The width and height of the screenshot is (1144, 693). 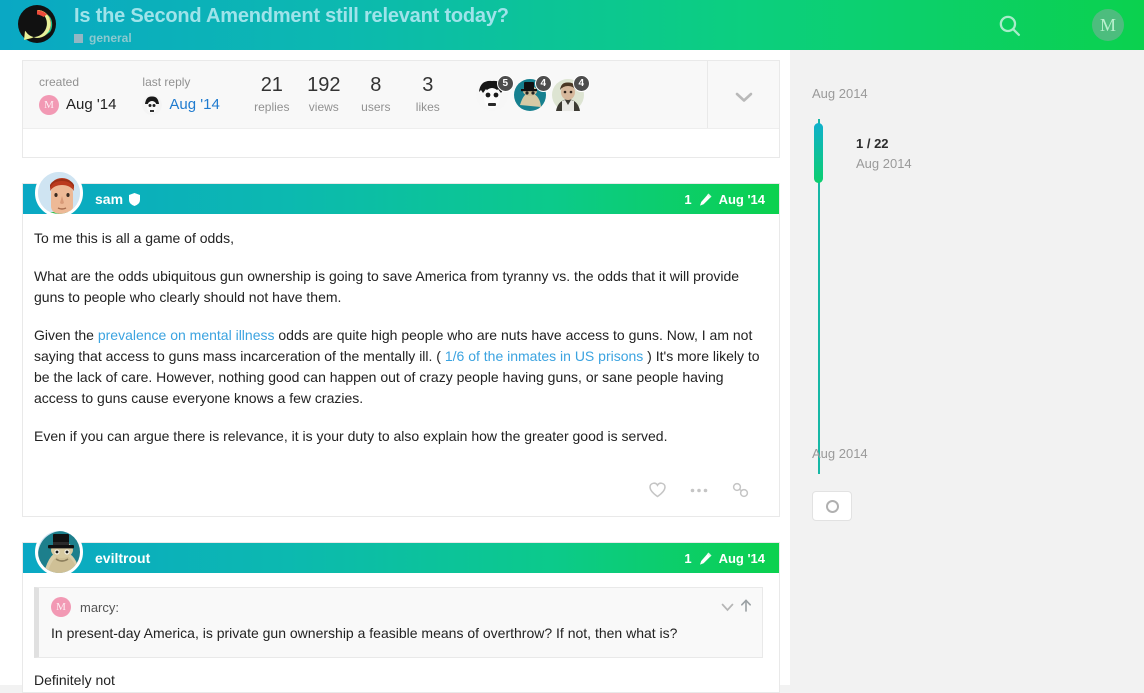 What do you see at coordinates (152, 104) in the screenshot?
I see `last-reply-avatar` at bounding box center [152, 104].